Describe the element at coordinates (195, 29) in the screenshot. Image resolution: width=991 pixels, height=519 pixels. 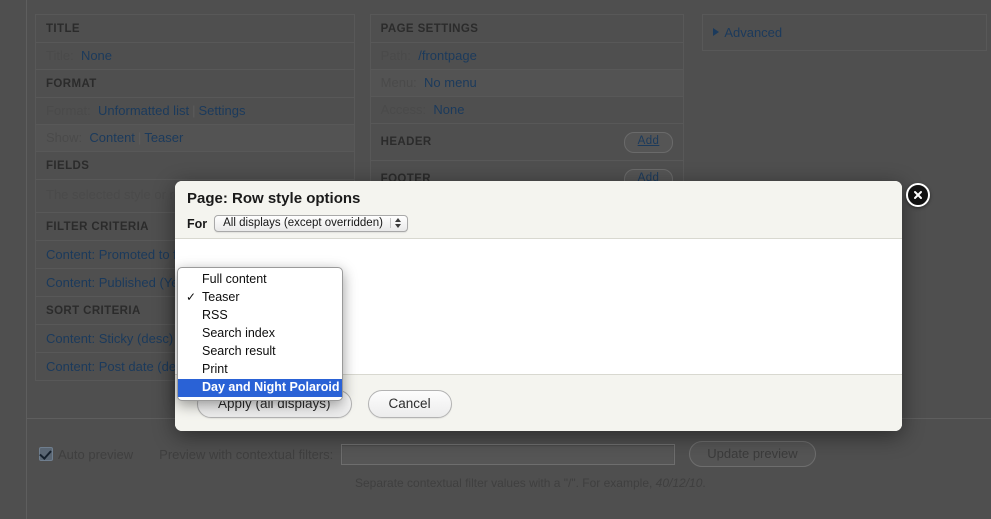
I see `section-heading-title: TITLE` at that location.